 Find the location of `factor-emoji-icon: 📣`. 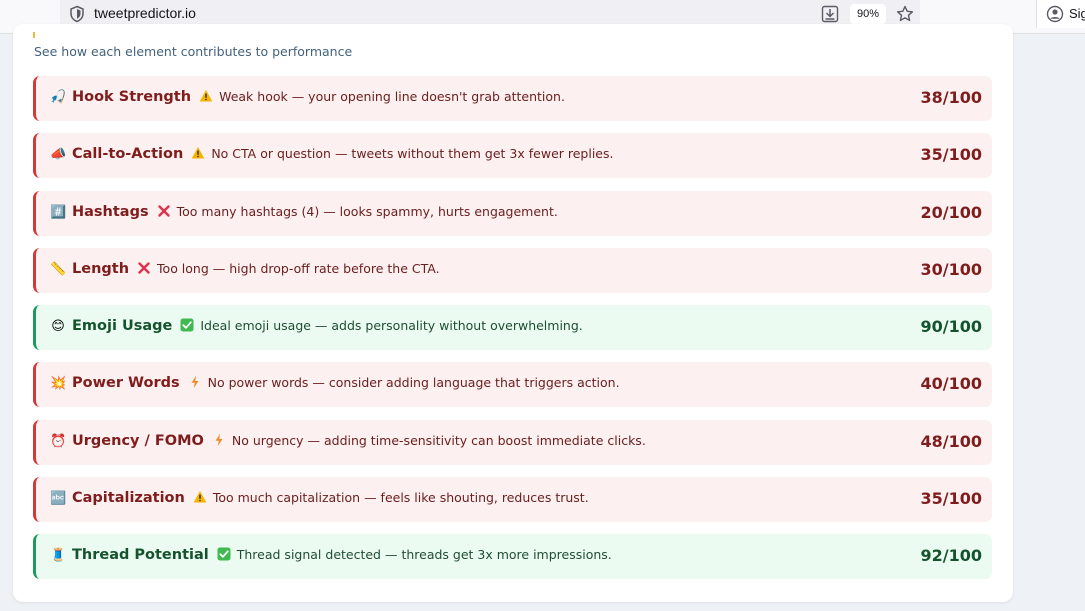

factor-emoji-icon: 📣 is located at coordinates (58, 155).